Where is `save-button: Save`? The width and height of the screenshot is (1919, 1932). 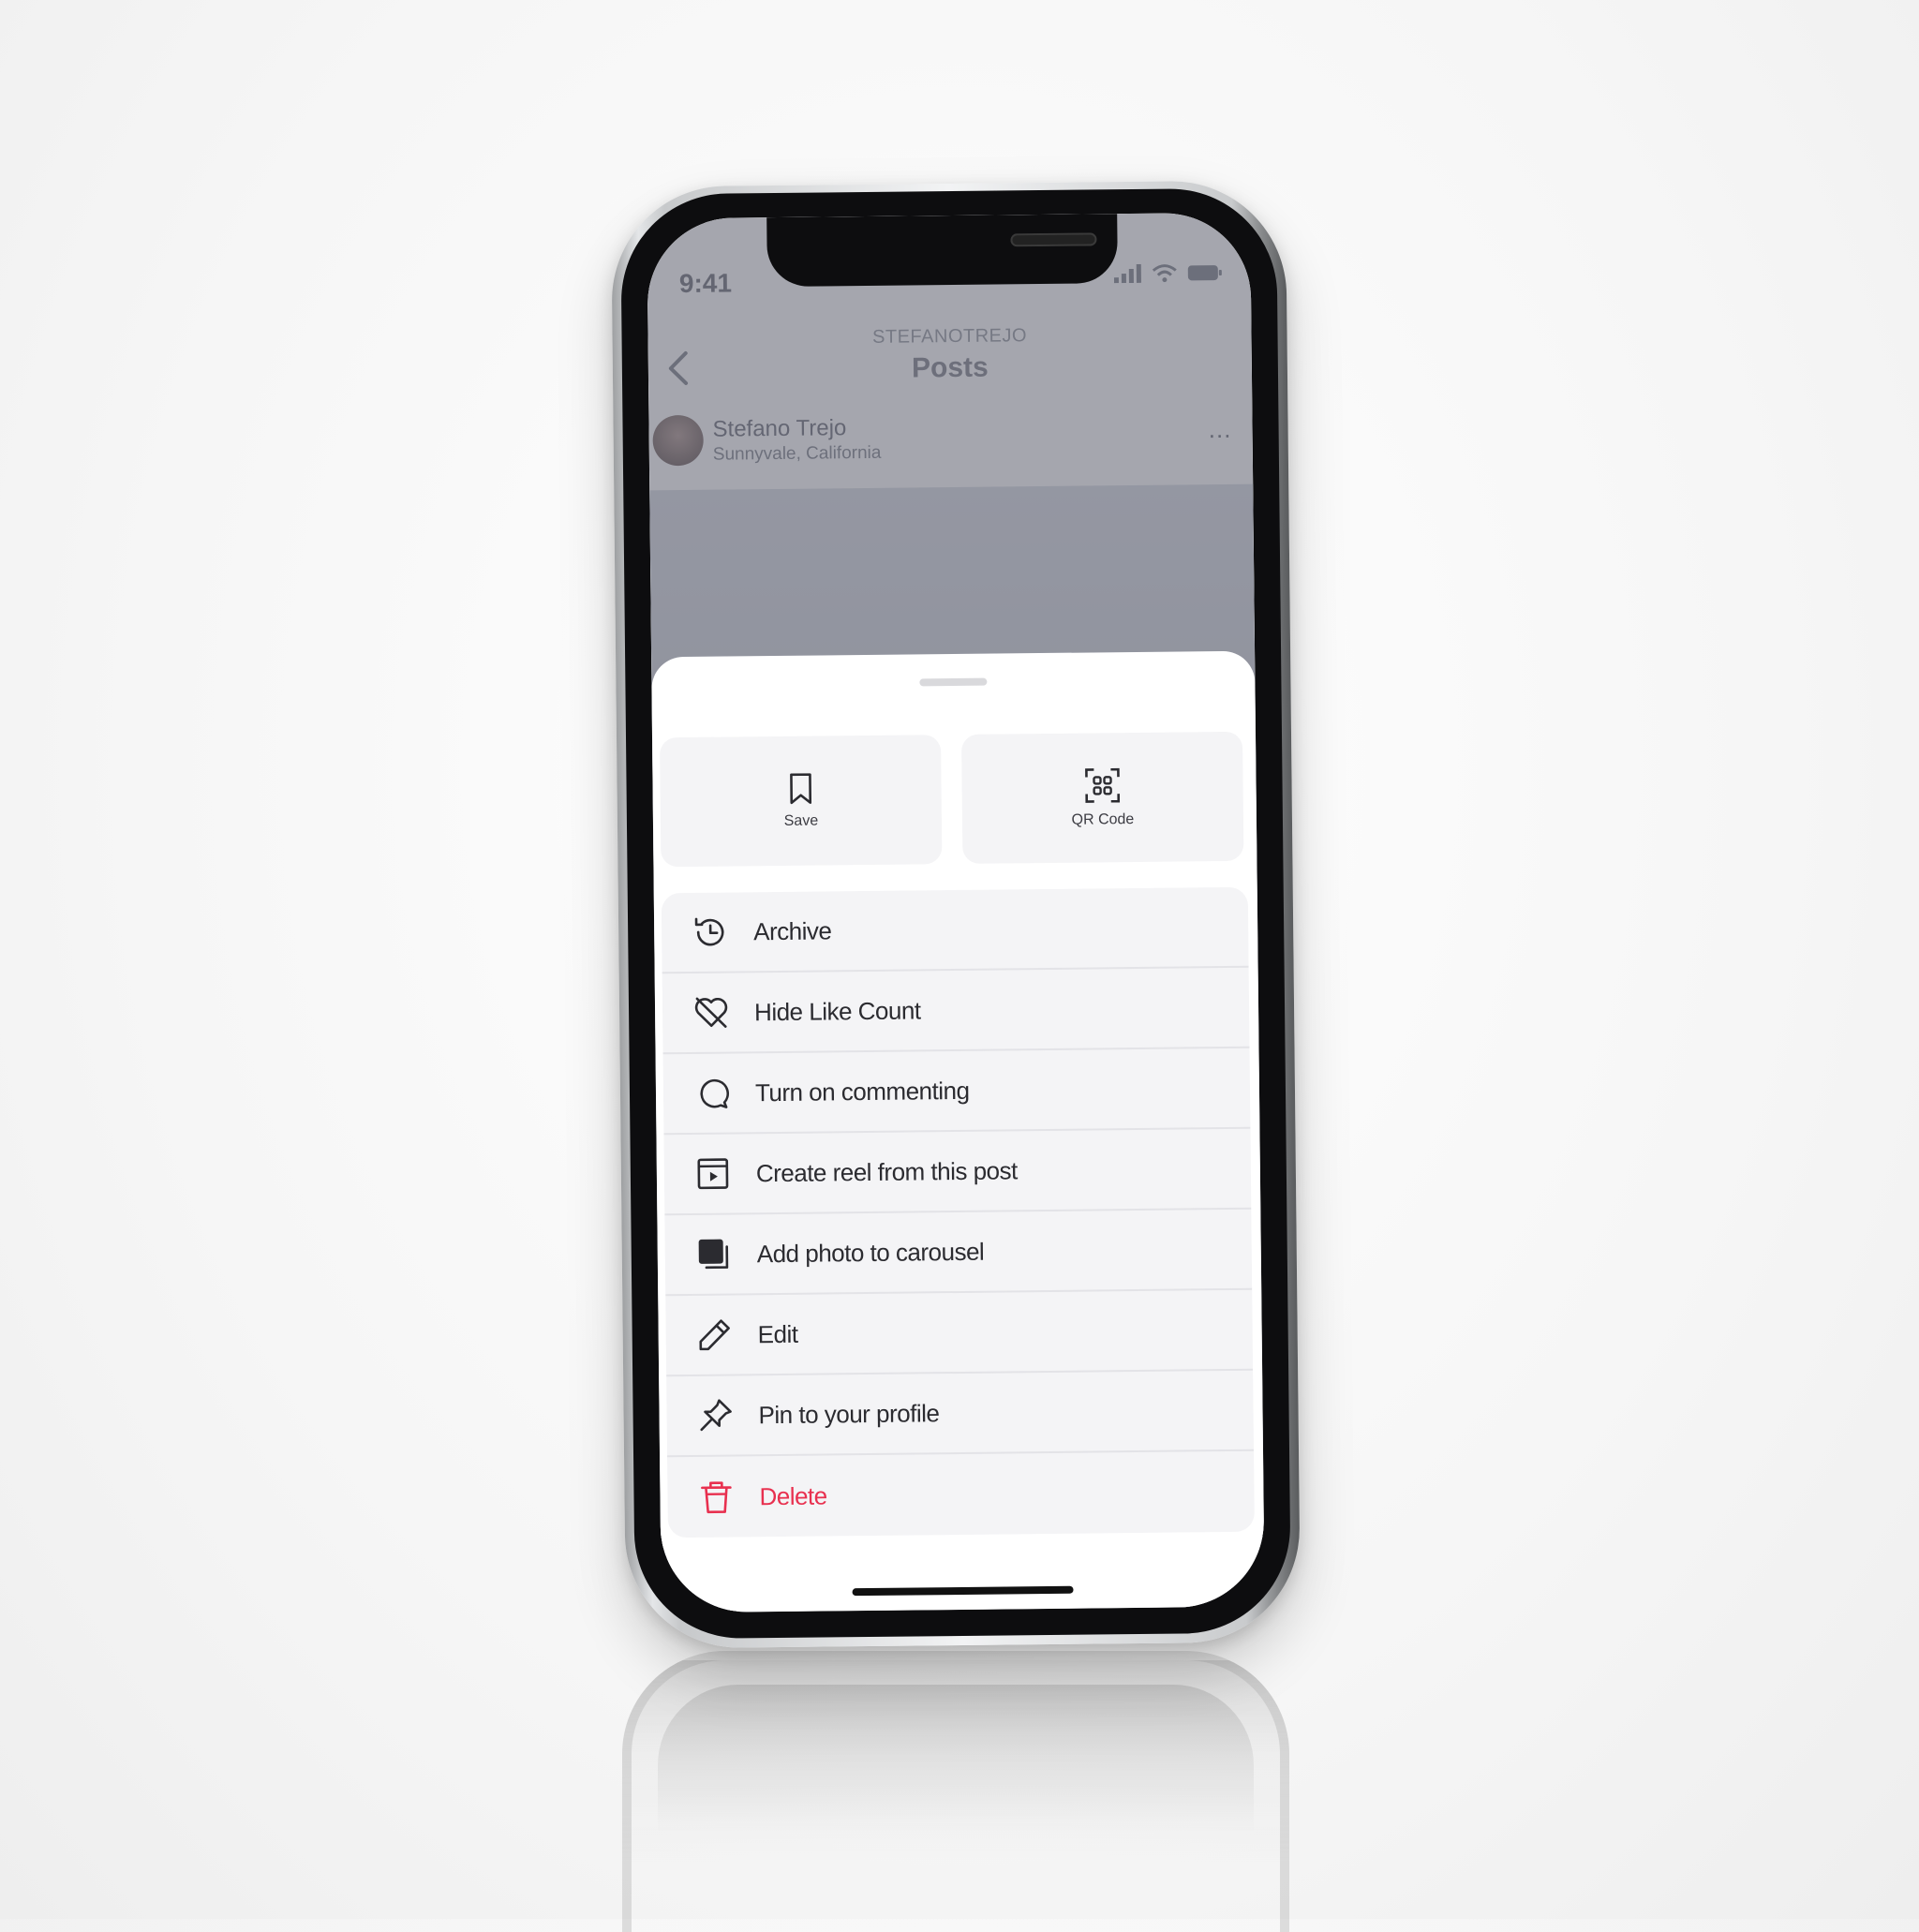 save-button: Save is located at coordinates (801, 802).